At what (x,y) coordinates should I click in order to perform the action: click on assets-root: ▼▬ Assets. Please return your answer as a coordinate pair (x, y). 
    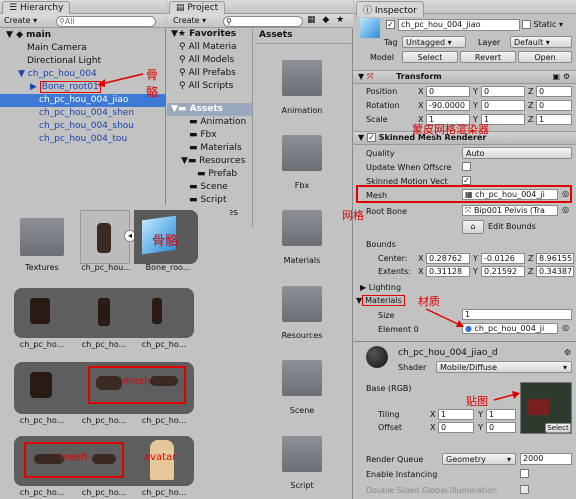
    Looking at the image, I should click on (209, 109).